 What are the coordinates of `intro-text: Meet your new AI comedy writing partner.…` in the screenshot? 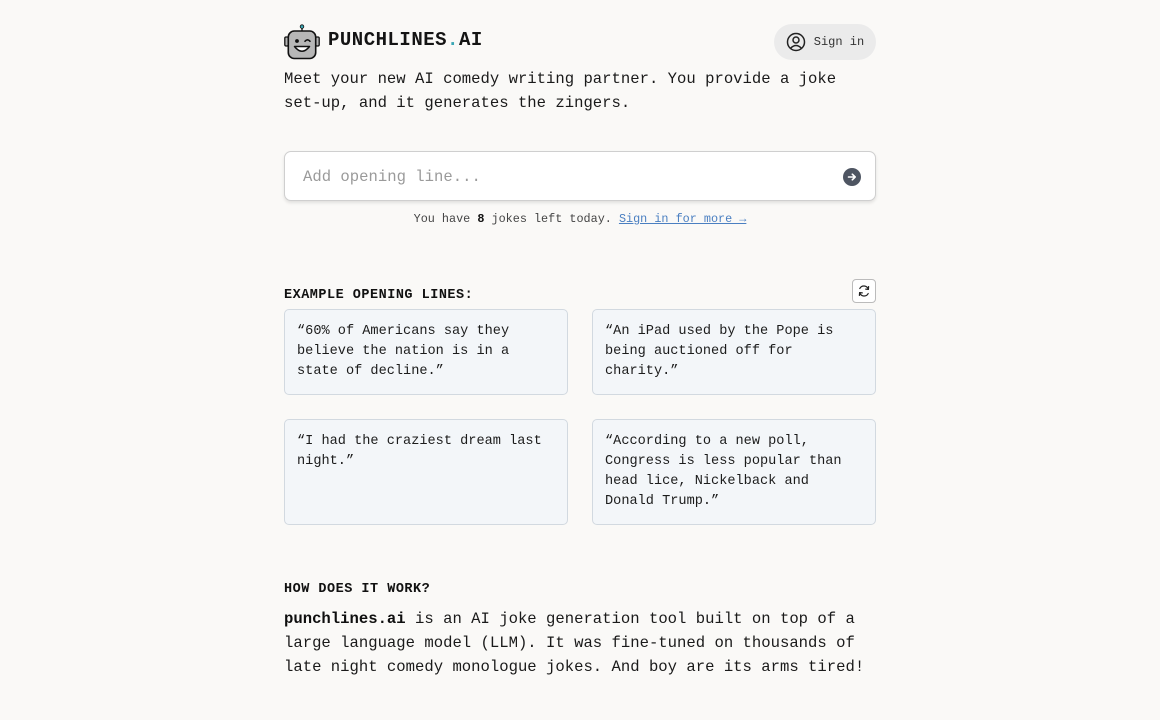 It's located at (560, 91).